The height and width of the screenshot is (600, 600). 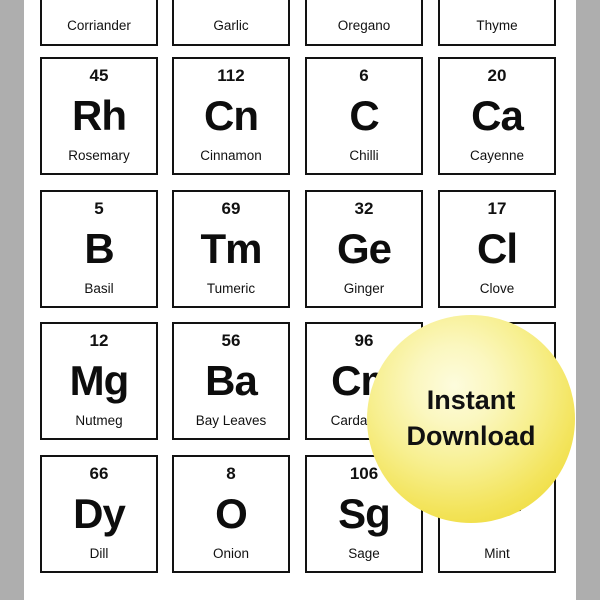 What do you see at coordinates (231, 420) in the screenshot?
I see `element-name: Bay Leaves` at bounding box center [231, 420].